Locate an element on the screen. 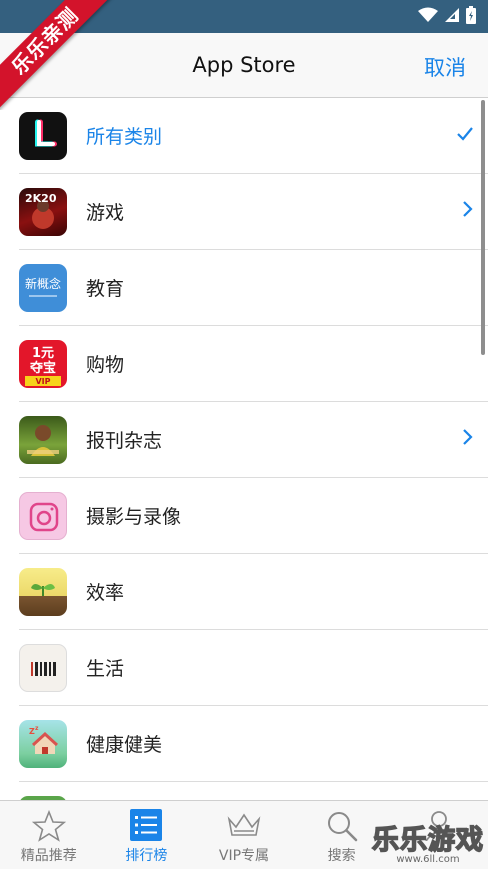  shopping-icon-badge: VIP is located at coordinates (42, 381).